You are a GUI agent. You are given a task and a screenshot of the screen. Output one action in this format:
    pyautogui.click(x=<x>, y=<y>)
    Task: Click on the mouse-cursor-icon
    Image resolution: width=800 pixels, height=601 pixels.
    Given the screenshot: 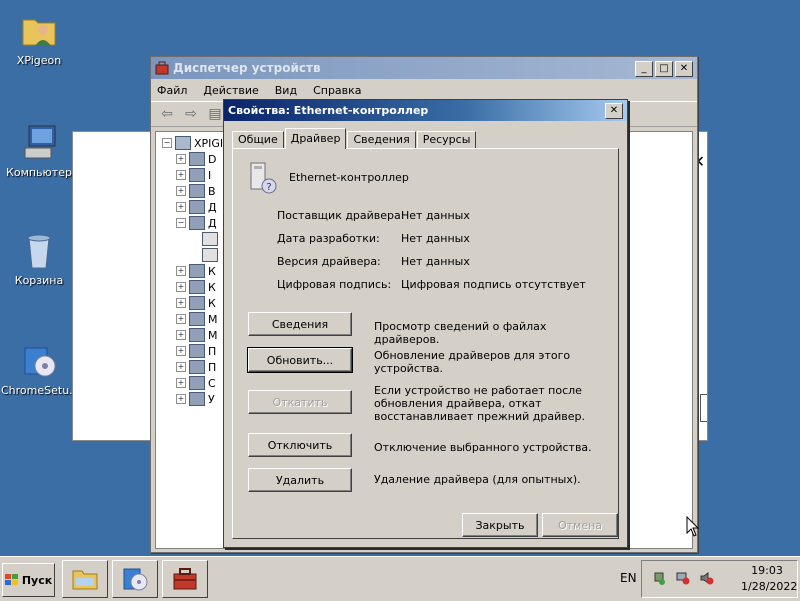 What is the action you would take?
    pyautogui.click(x=693, y=526)
    